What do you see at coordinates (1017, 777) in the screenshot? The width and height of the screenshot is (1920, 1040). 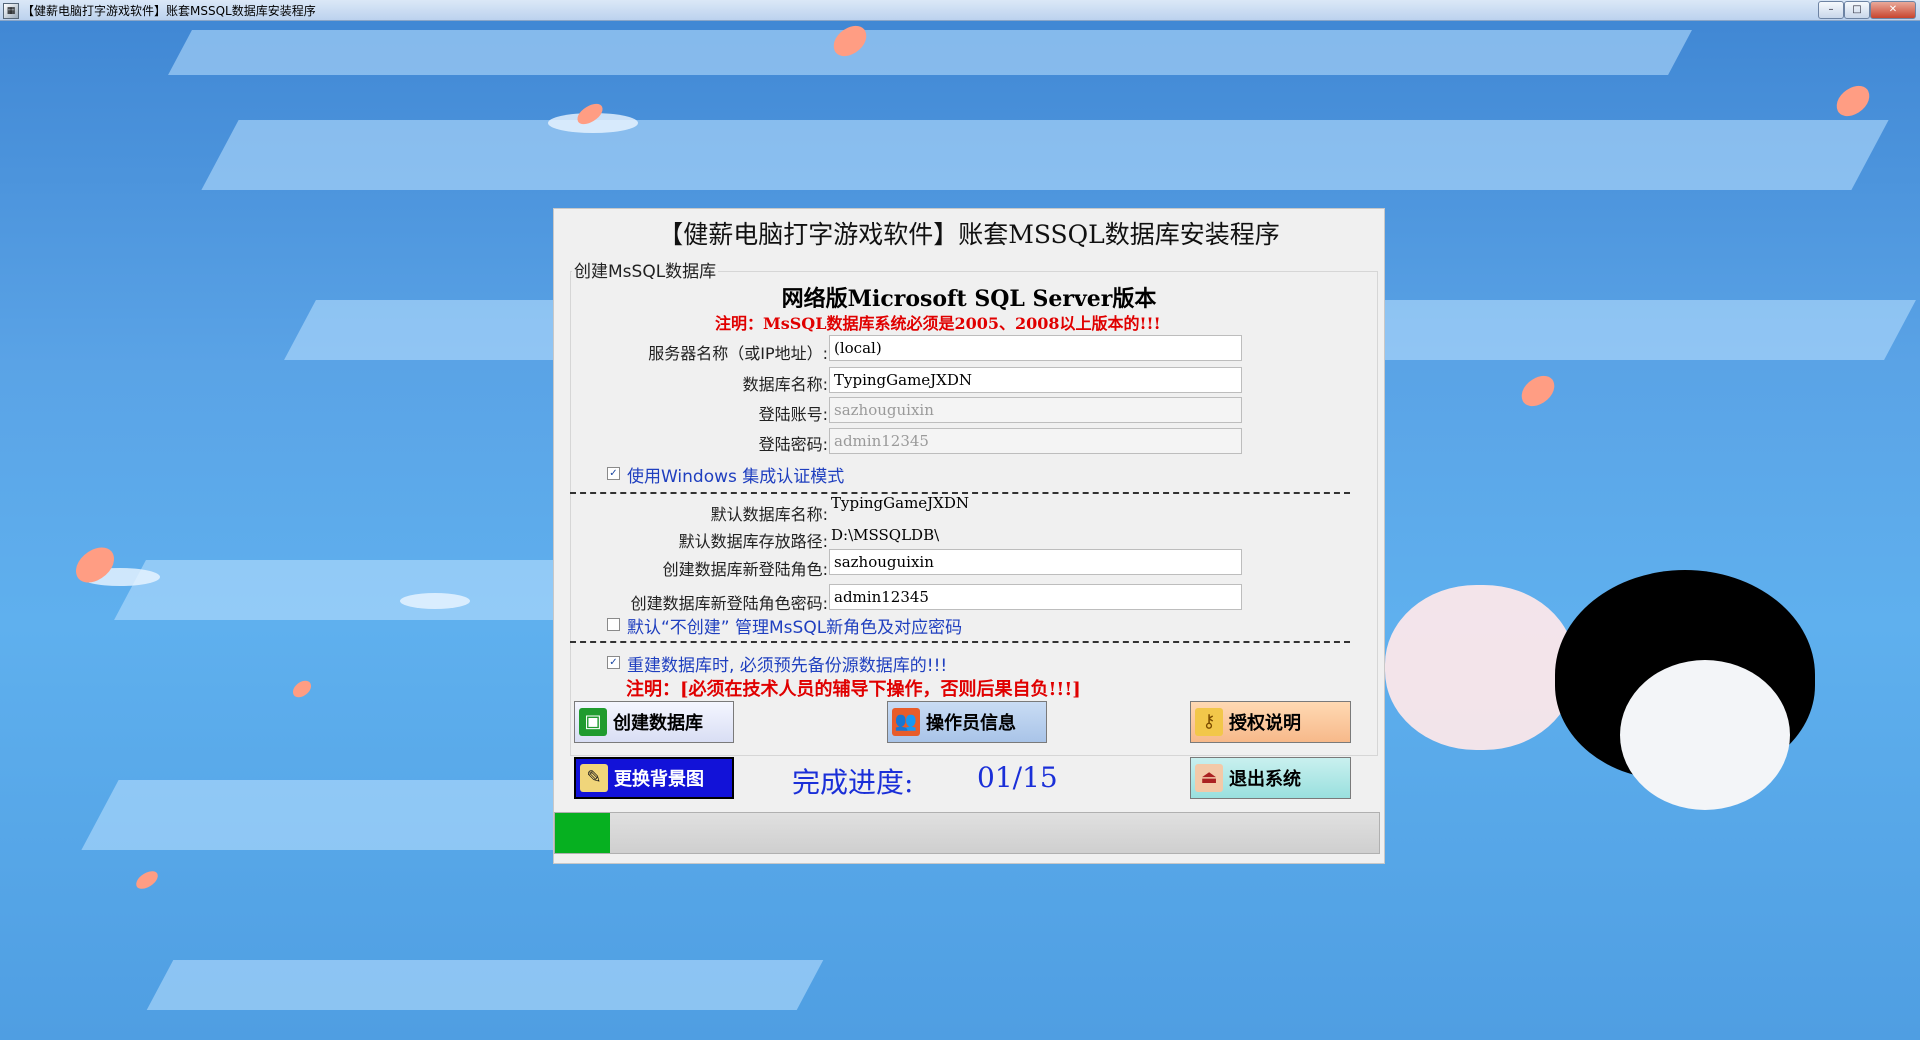 I see `progress-value: 01/15` at bounding box center [1017, 777].